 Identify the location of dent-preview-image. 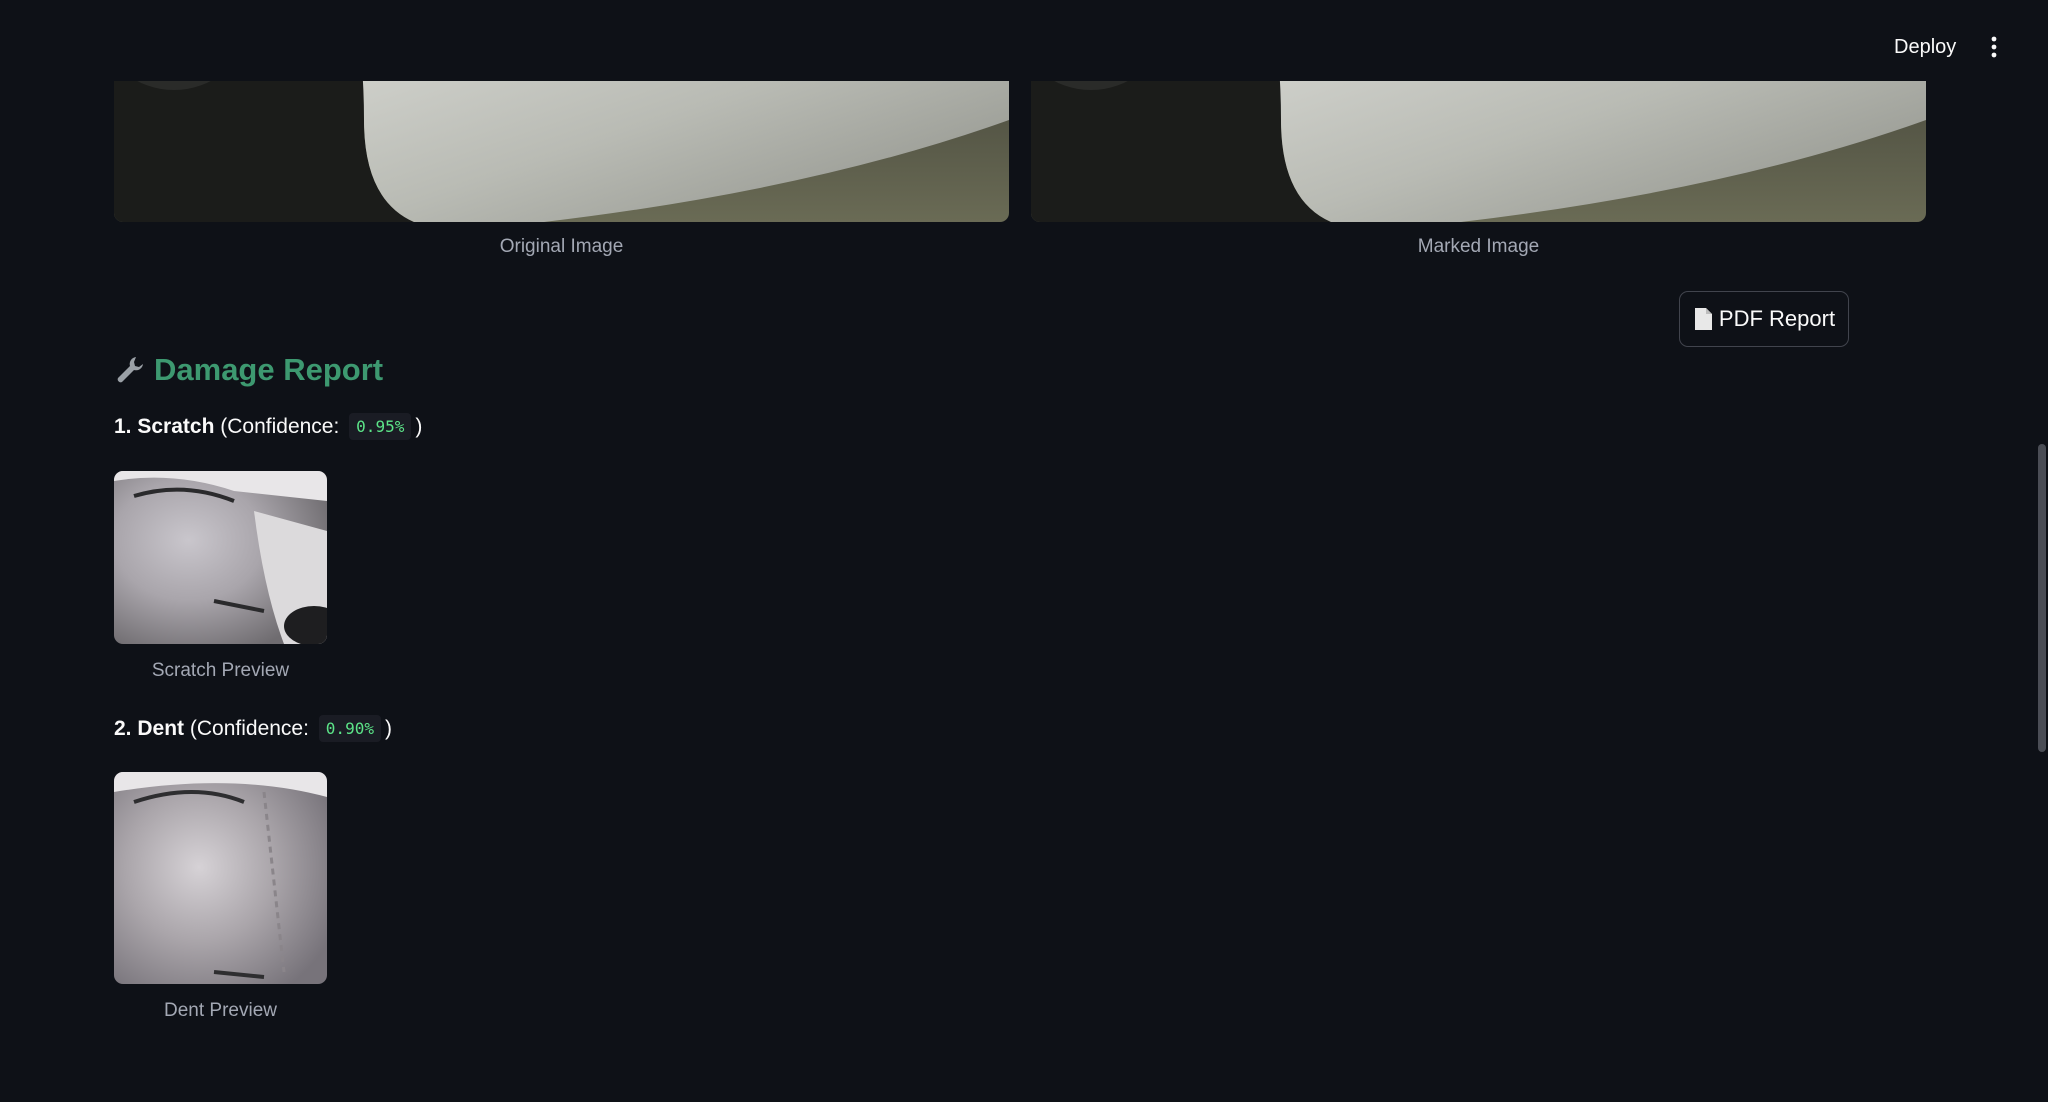
(220, 878).